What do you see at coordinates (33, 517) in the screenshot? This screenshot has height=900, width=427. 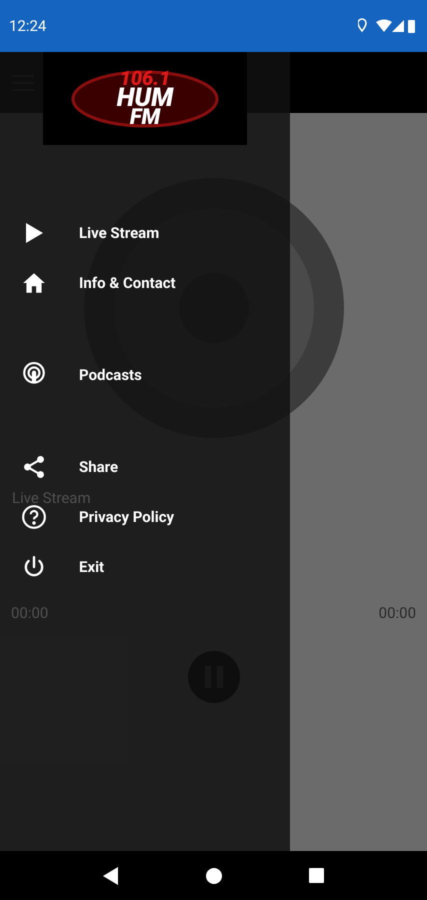 I see `help-icon` at bounding box center [33, 517].